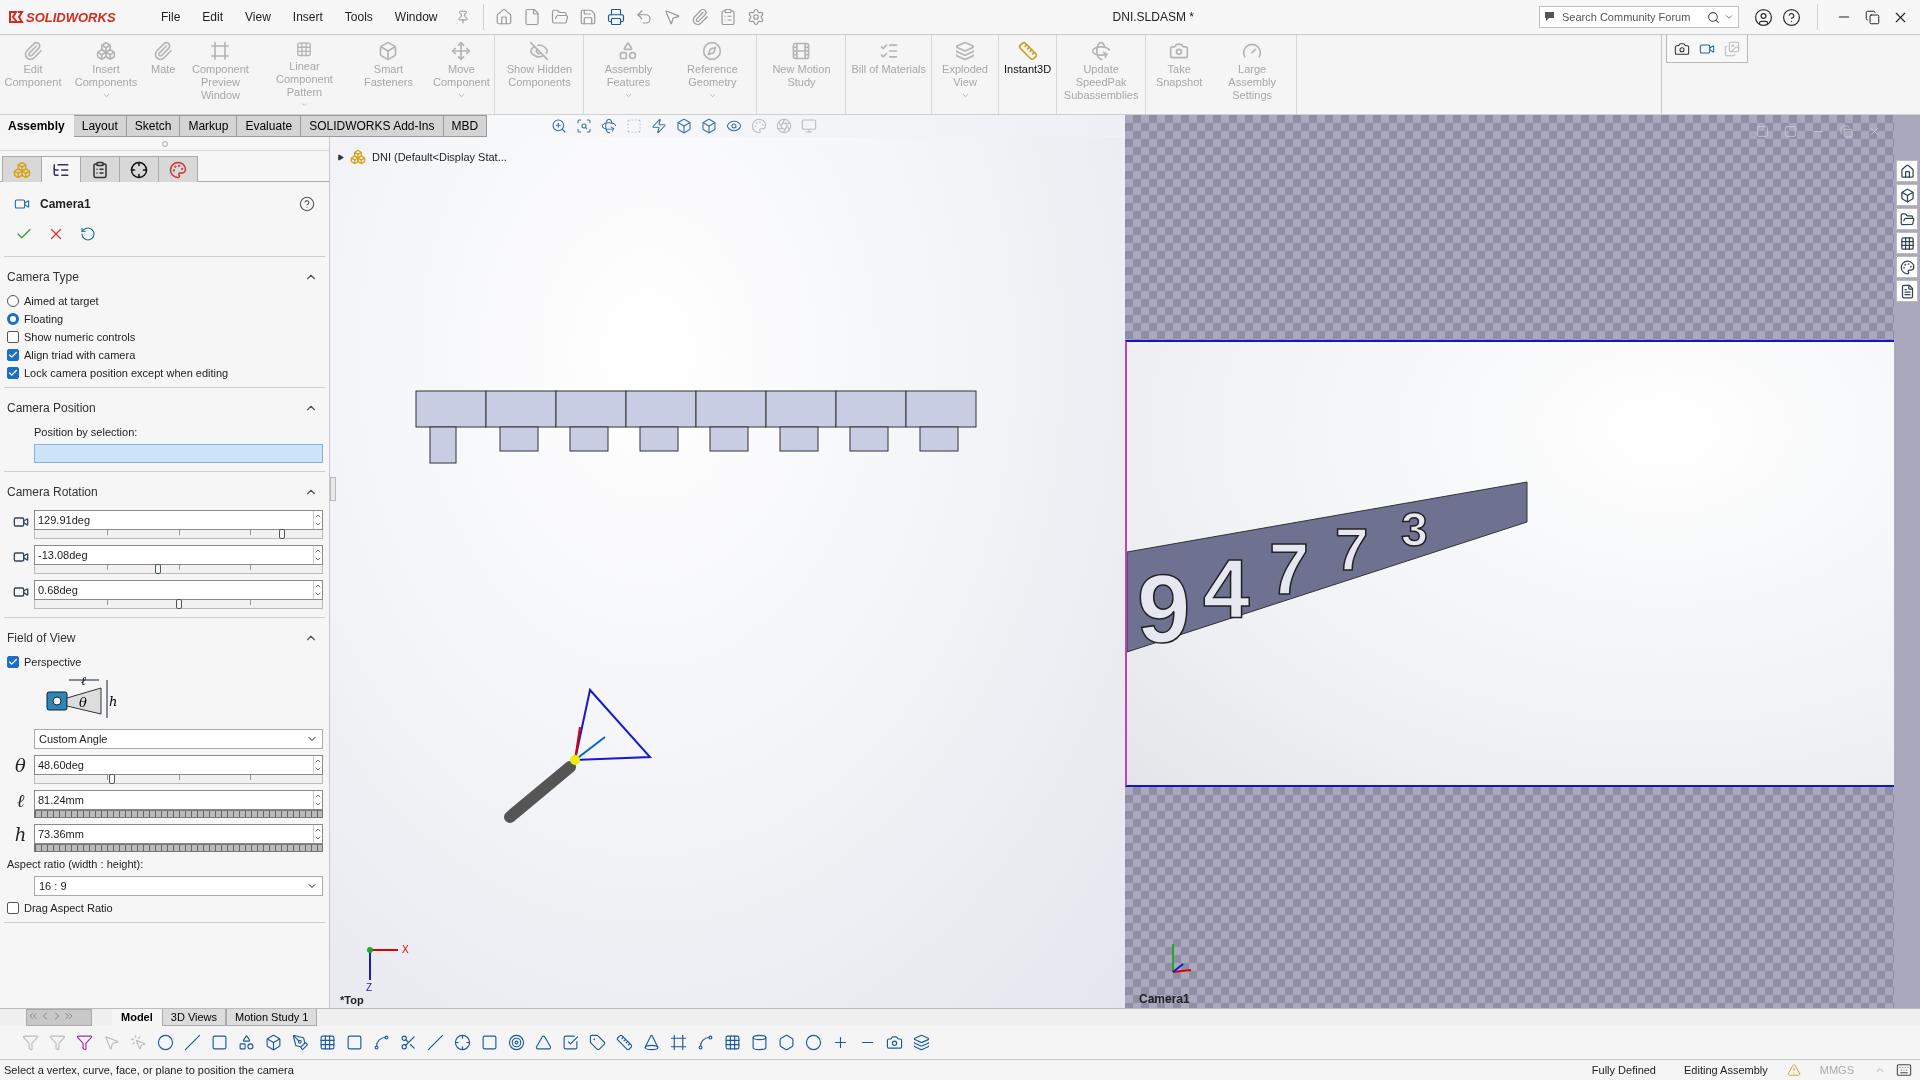 This screenshot has height=1080, width=1920. Describe the element at coordinates (272, 1017) in the screenshot. I see `bottom-tab: Motion Study 1` at that location.